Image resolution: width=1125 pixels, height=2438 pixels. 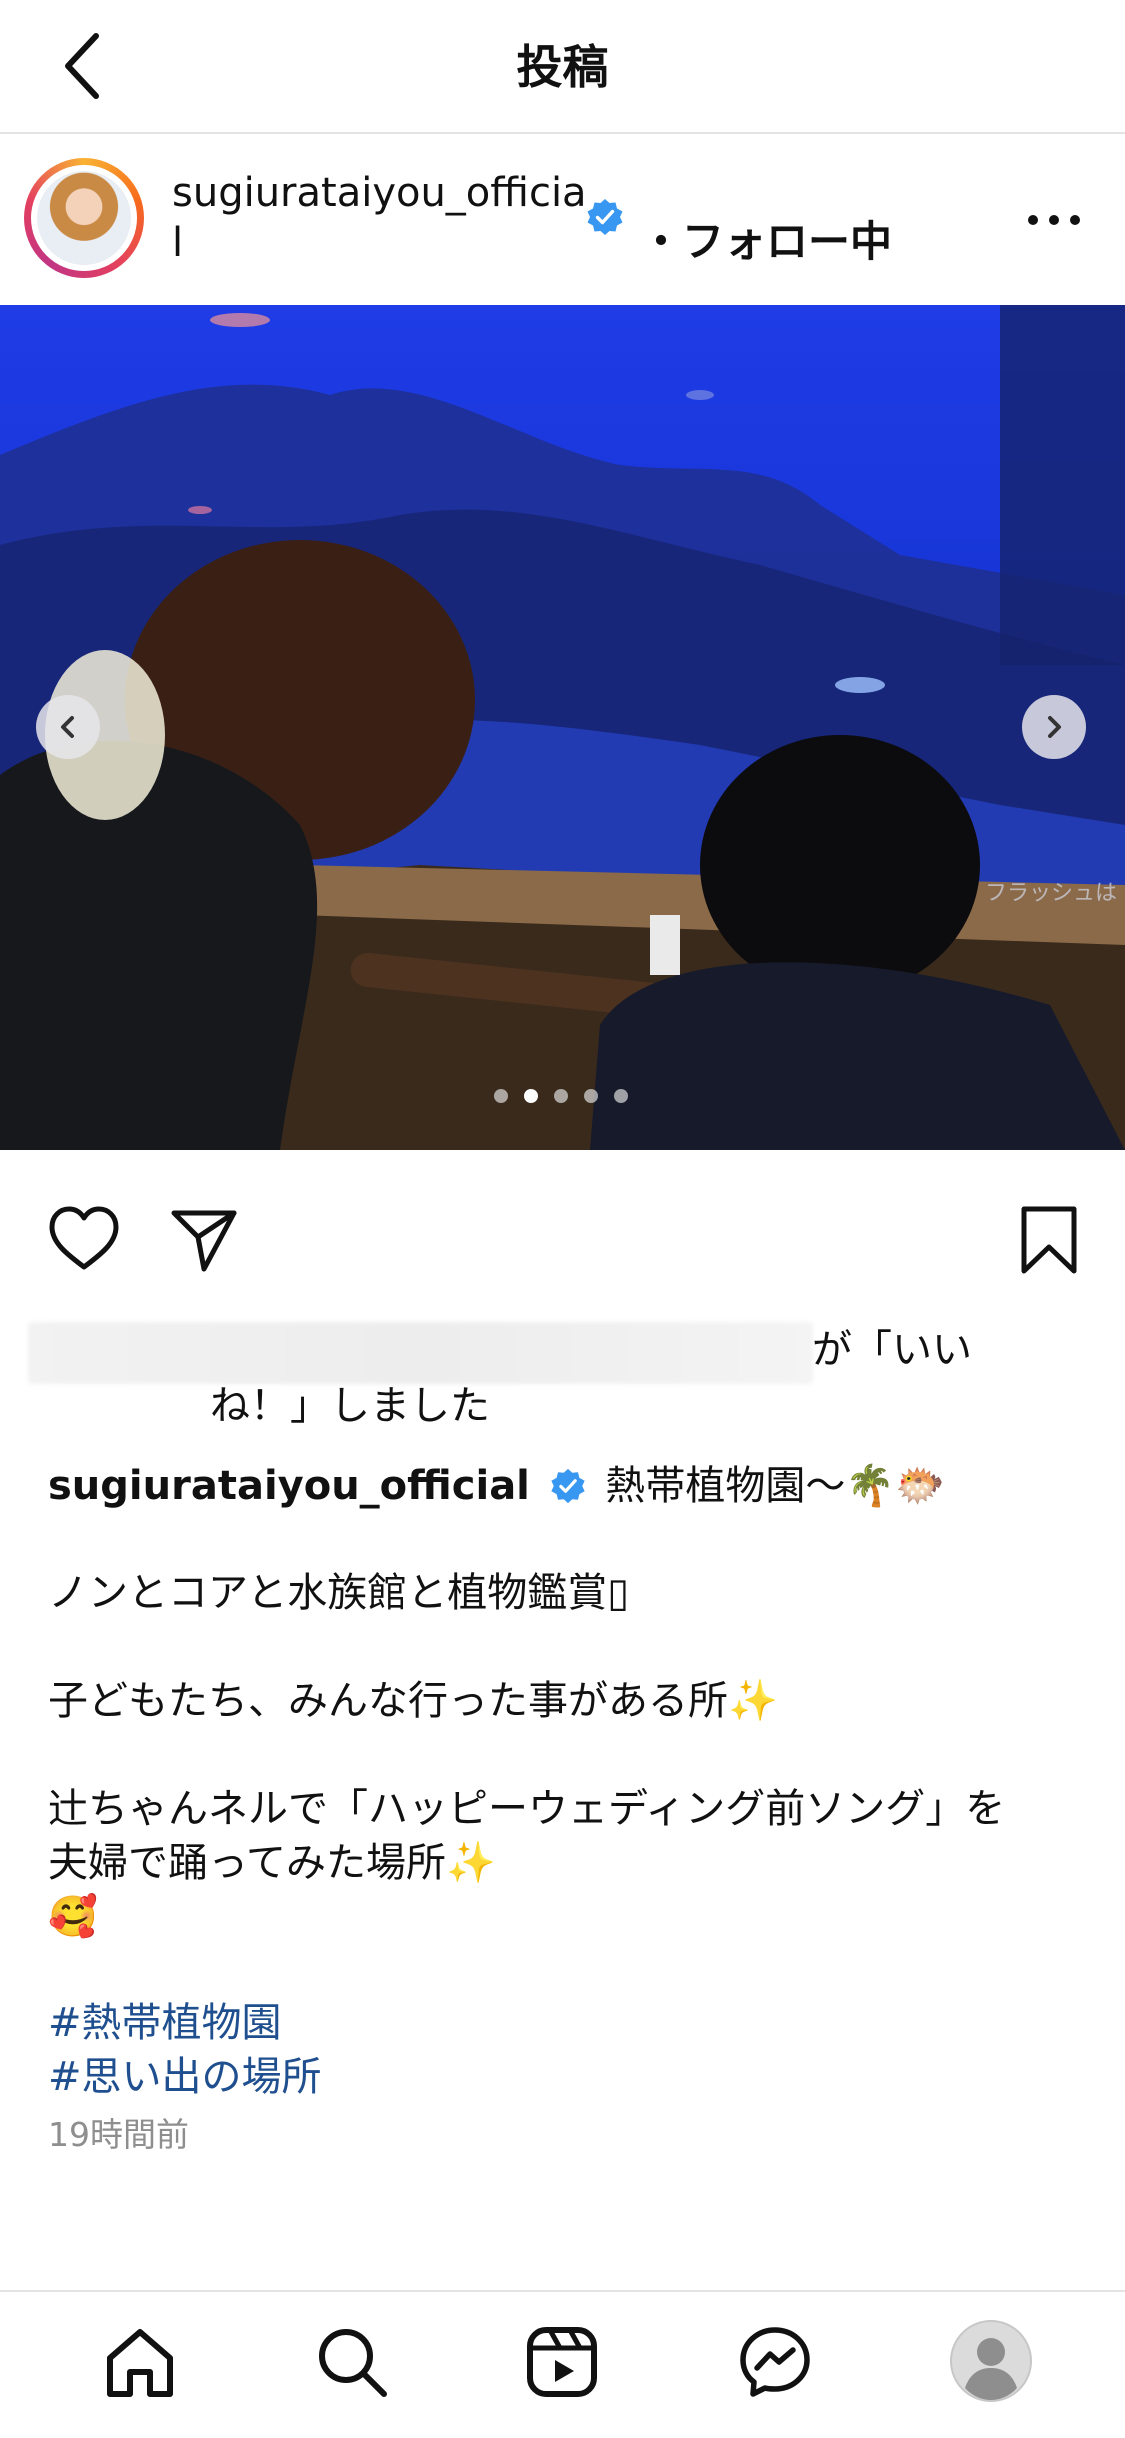 What do you see at coordinates (350, 1406) in the screenshot?
I see `likes-text-line2: ね！」しました` at bounding box center [350, 1406].